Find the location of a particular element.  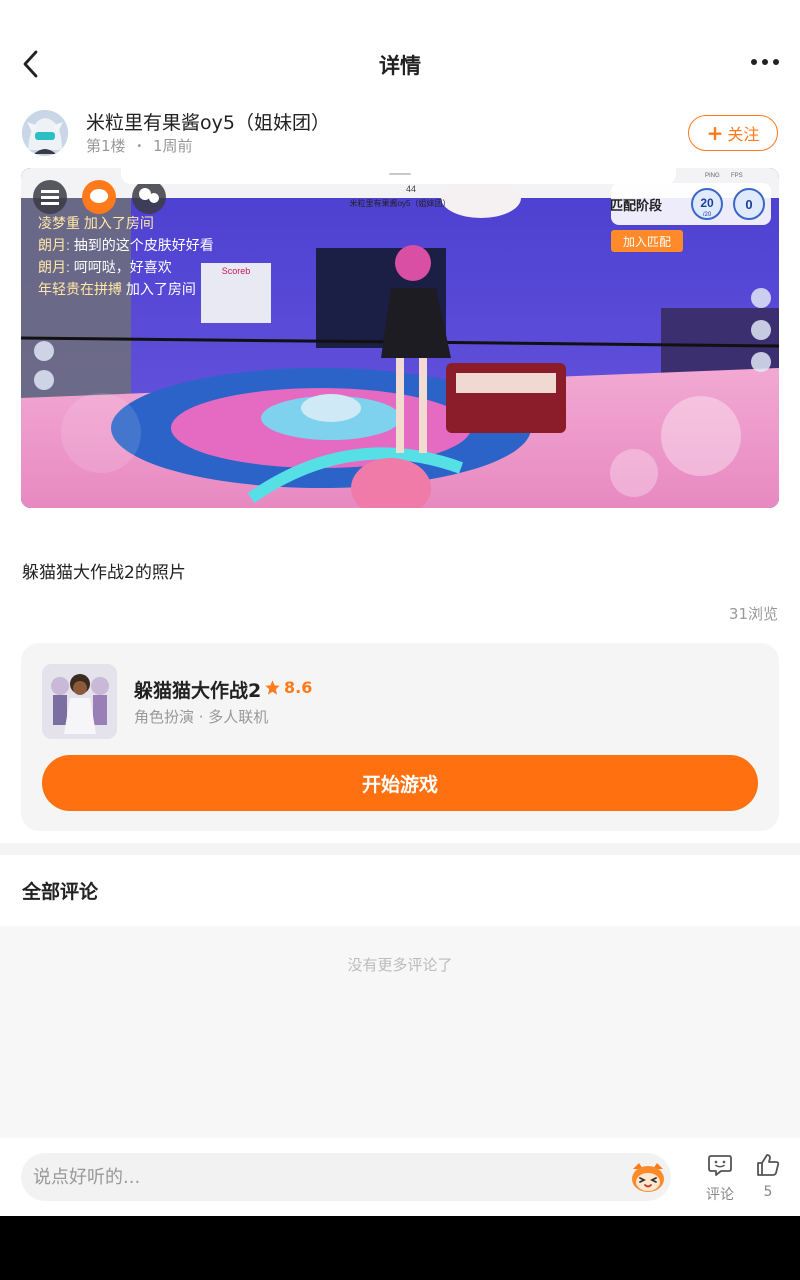

chat-line-3: 年轻贵在拼搏 加入了房间 is located at coordinates (117, 289).